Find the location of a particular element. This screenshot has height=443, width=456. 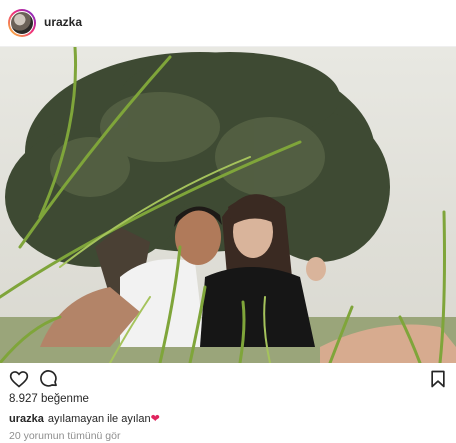

bookmark-icon is located at coordinates (438, 379).